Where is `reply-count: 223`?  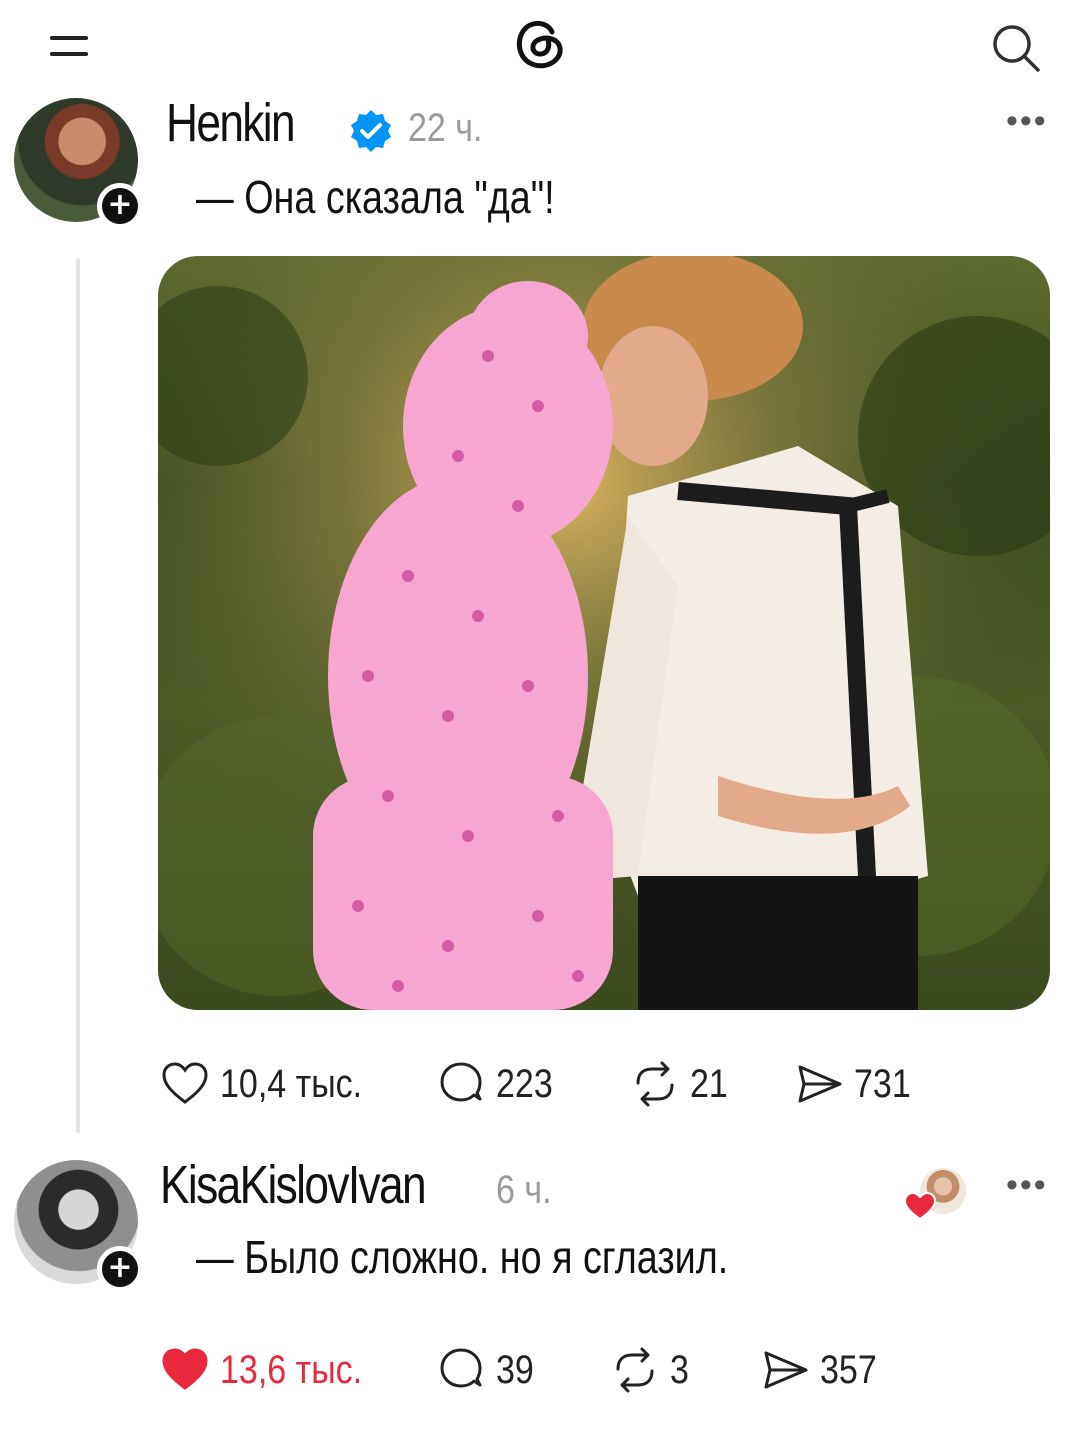
reply-count: 223 is located at coordinates (524, 1083).